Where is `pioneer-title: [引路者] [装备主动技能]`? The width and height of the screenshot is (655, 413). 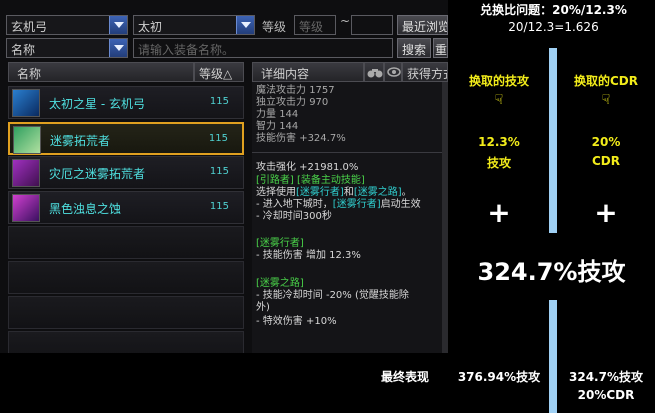
pioneer-title: [引路者] [装备主动技能] is located at coordinates (310, 180).